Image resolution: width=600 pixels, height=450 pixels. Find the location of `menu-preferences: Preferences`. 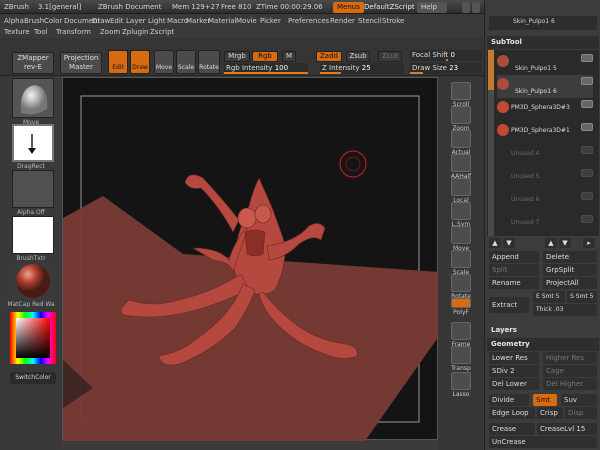

menu-preferences: Preferences is located at coordinates (308, 21).